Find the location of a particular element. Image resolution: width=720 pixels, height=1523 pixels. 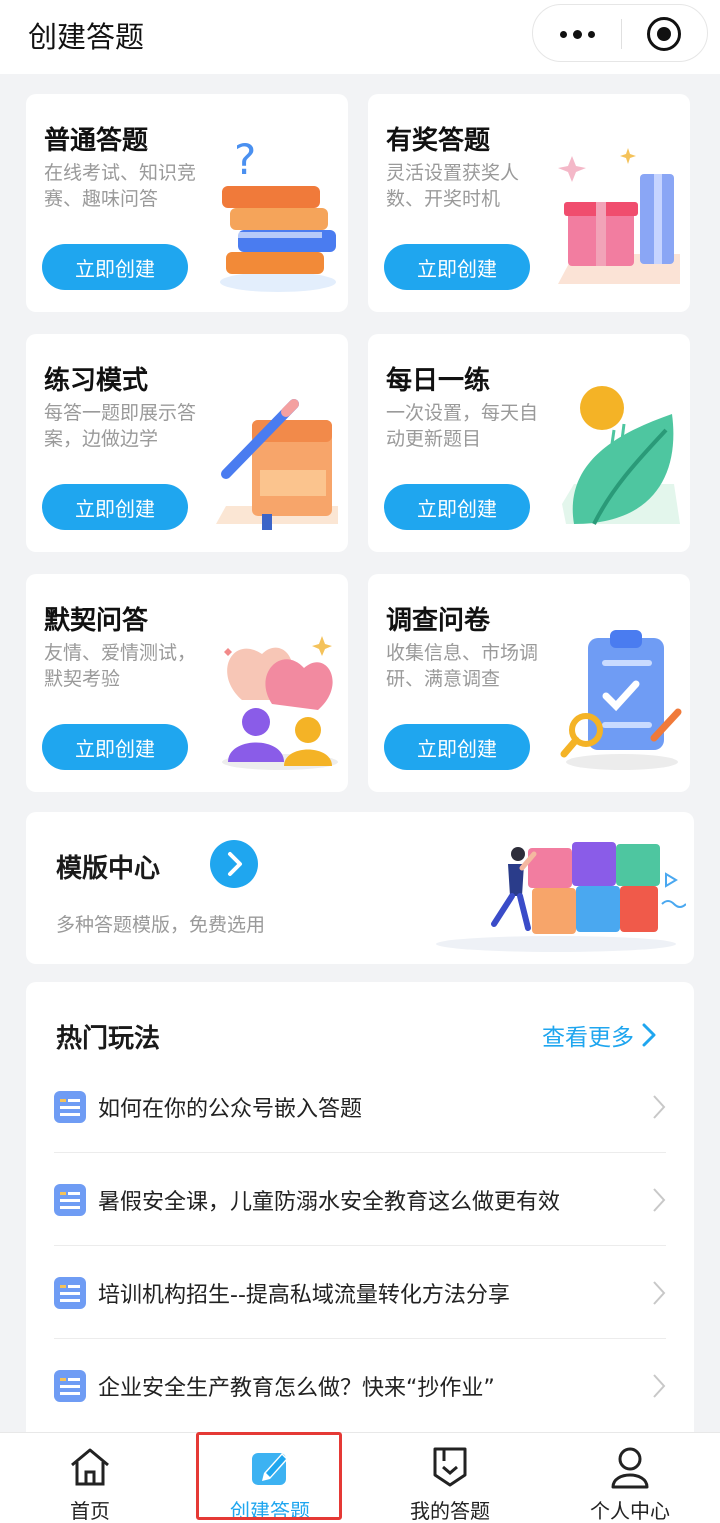

home-icon is located at coordinates (90, 1467).